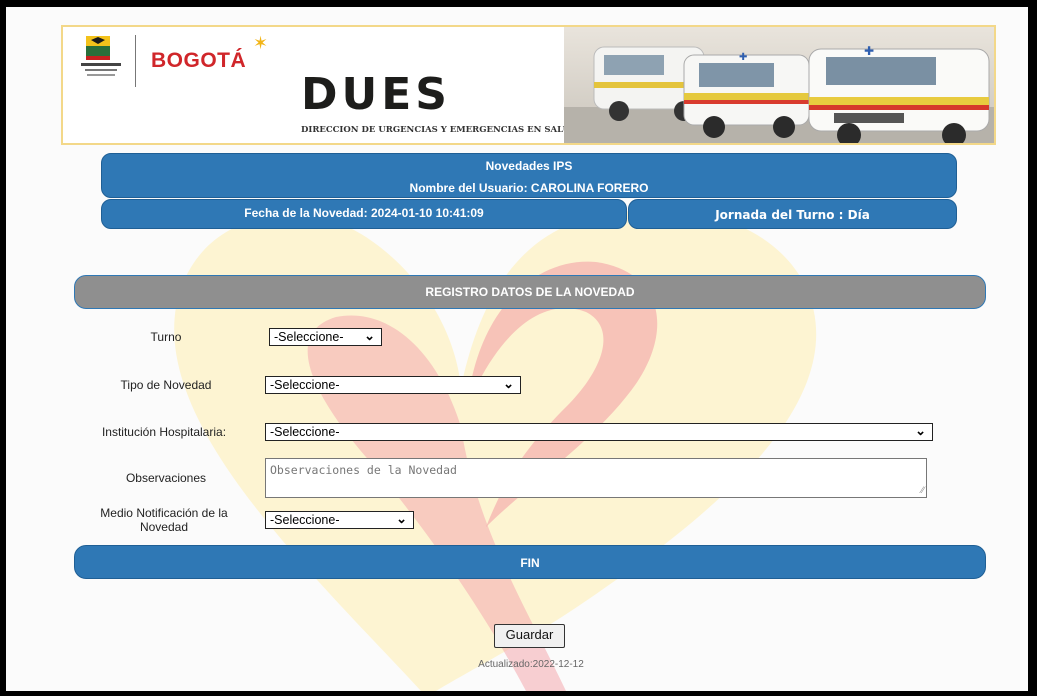 The height and width of the screenshot is (696, 1037). Describe the element at coordinates (531, 664) in the screenshot. I see `updated-date: Actualizado:2022-12-12` at that location.